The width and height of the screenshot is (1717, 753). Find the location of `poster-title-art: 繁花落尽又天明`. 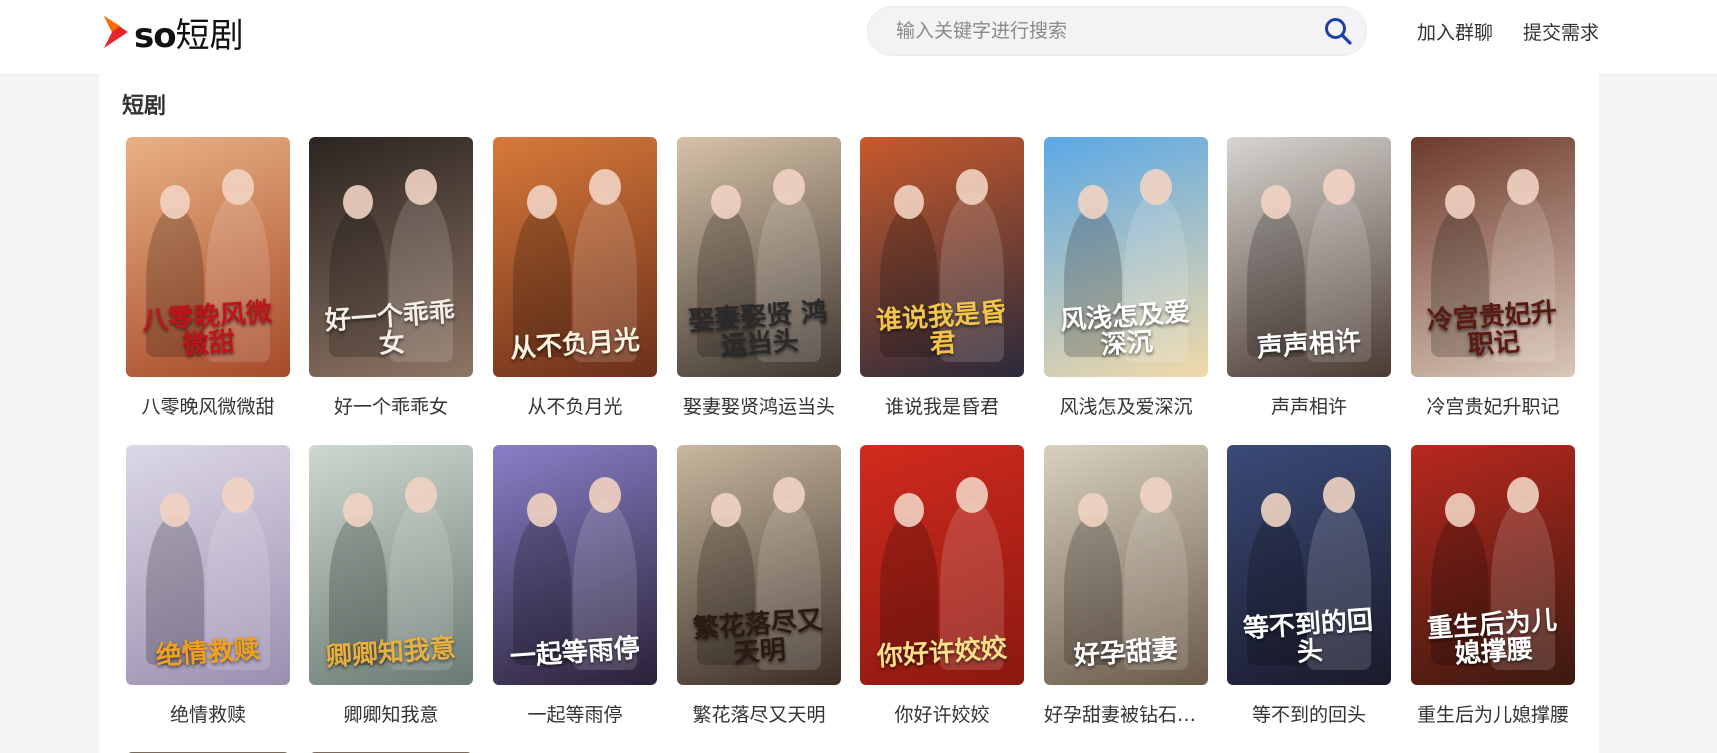

poster-title-art: 繁花落尽又天明 is located at coordinates (758, 637).